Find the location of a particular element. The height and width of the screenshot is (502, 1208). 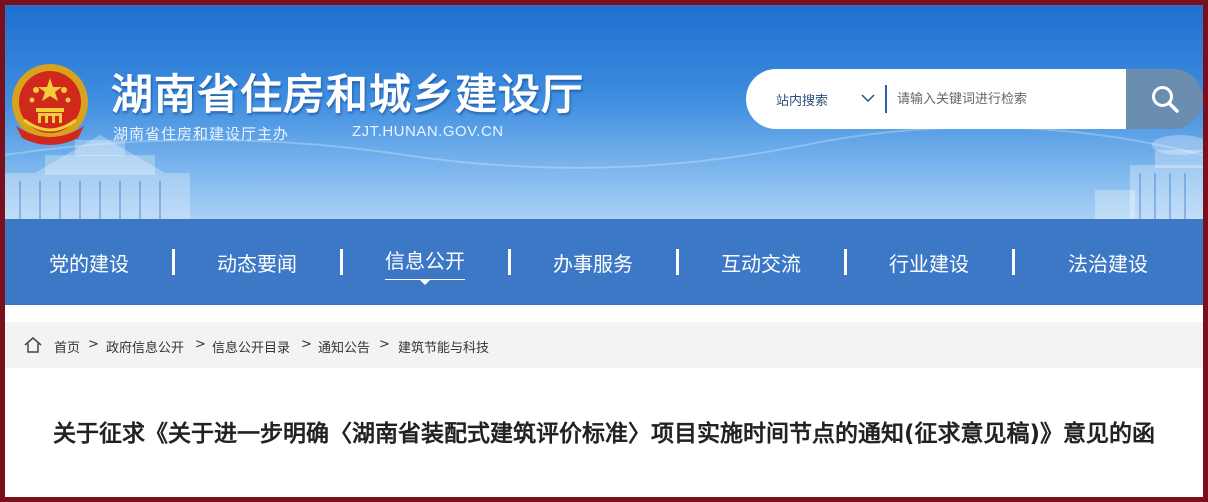

national-emblem-icon is located at coordinates (50, 104).